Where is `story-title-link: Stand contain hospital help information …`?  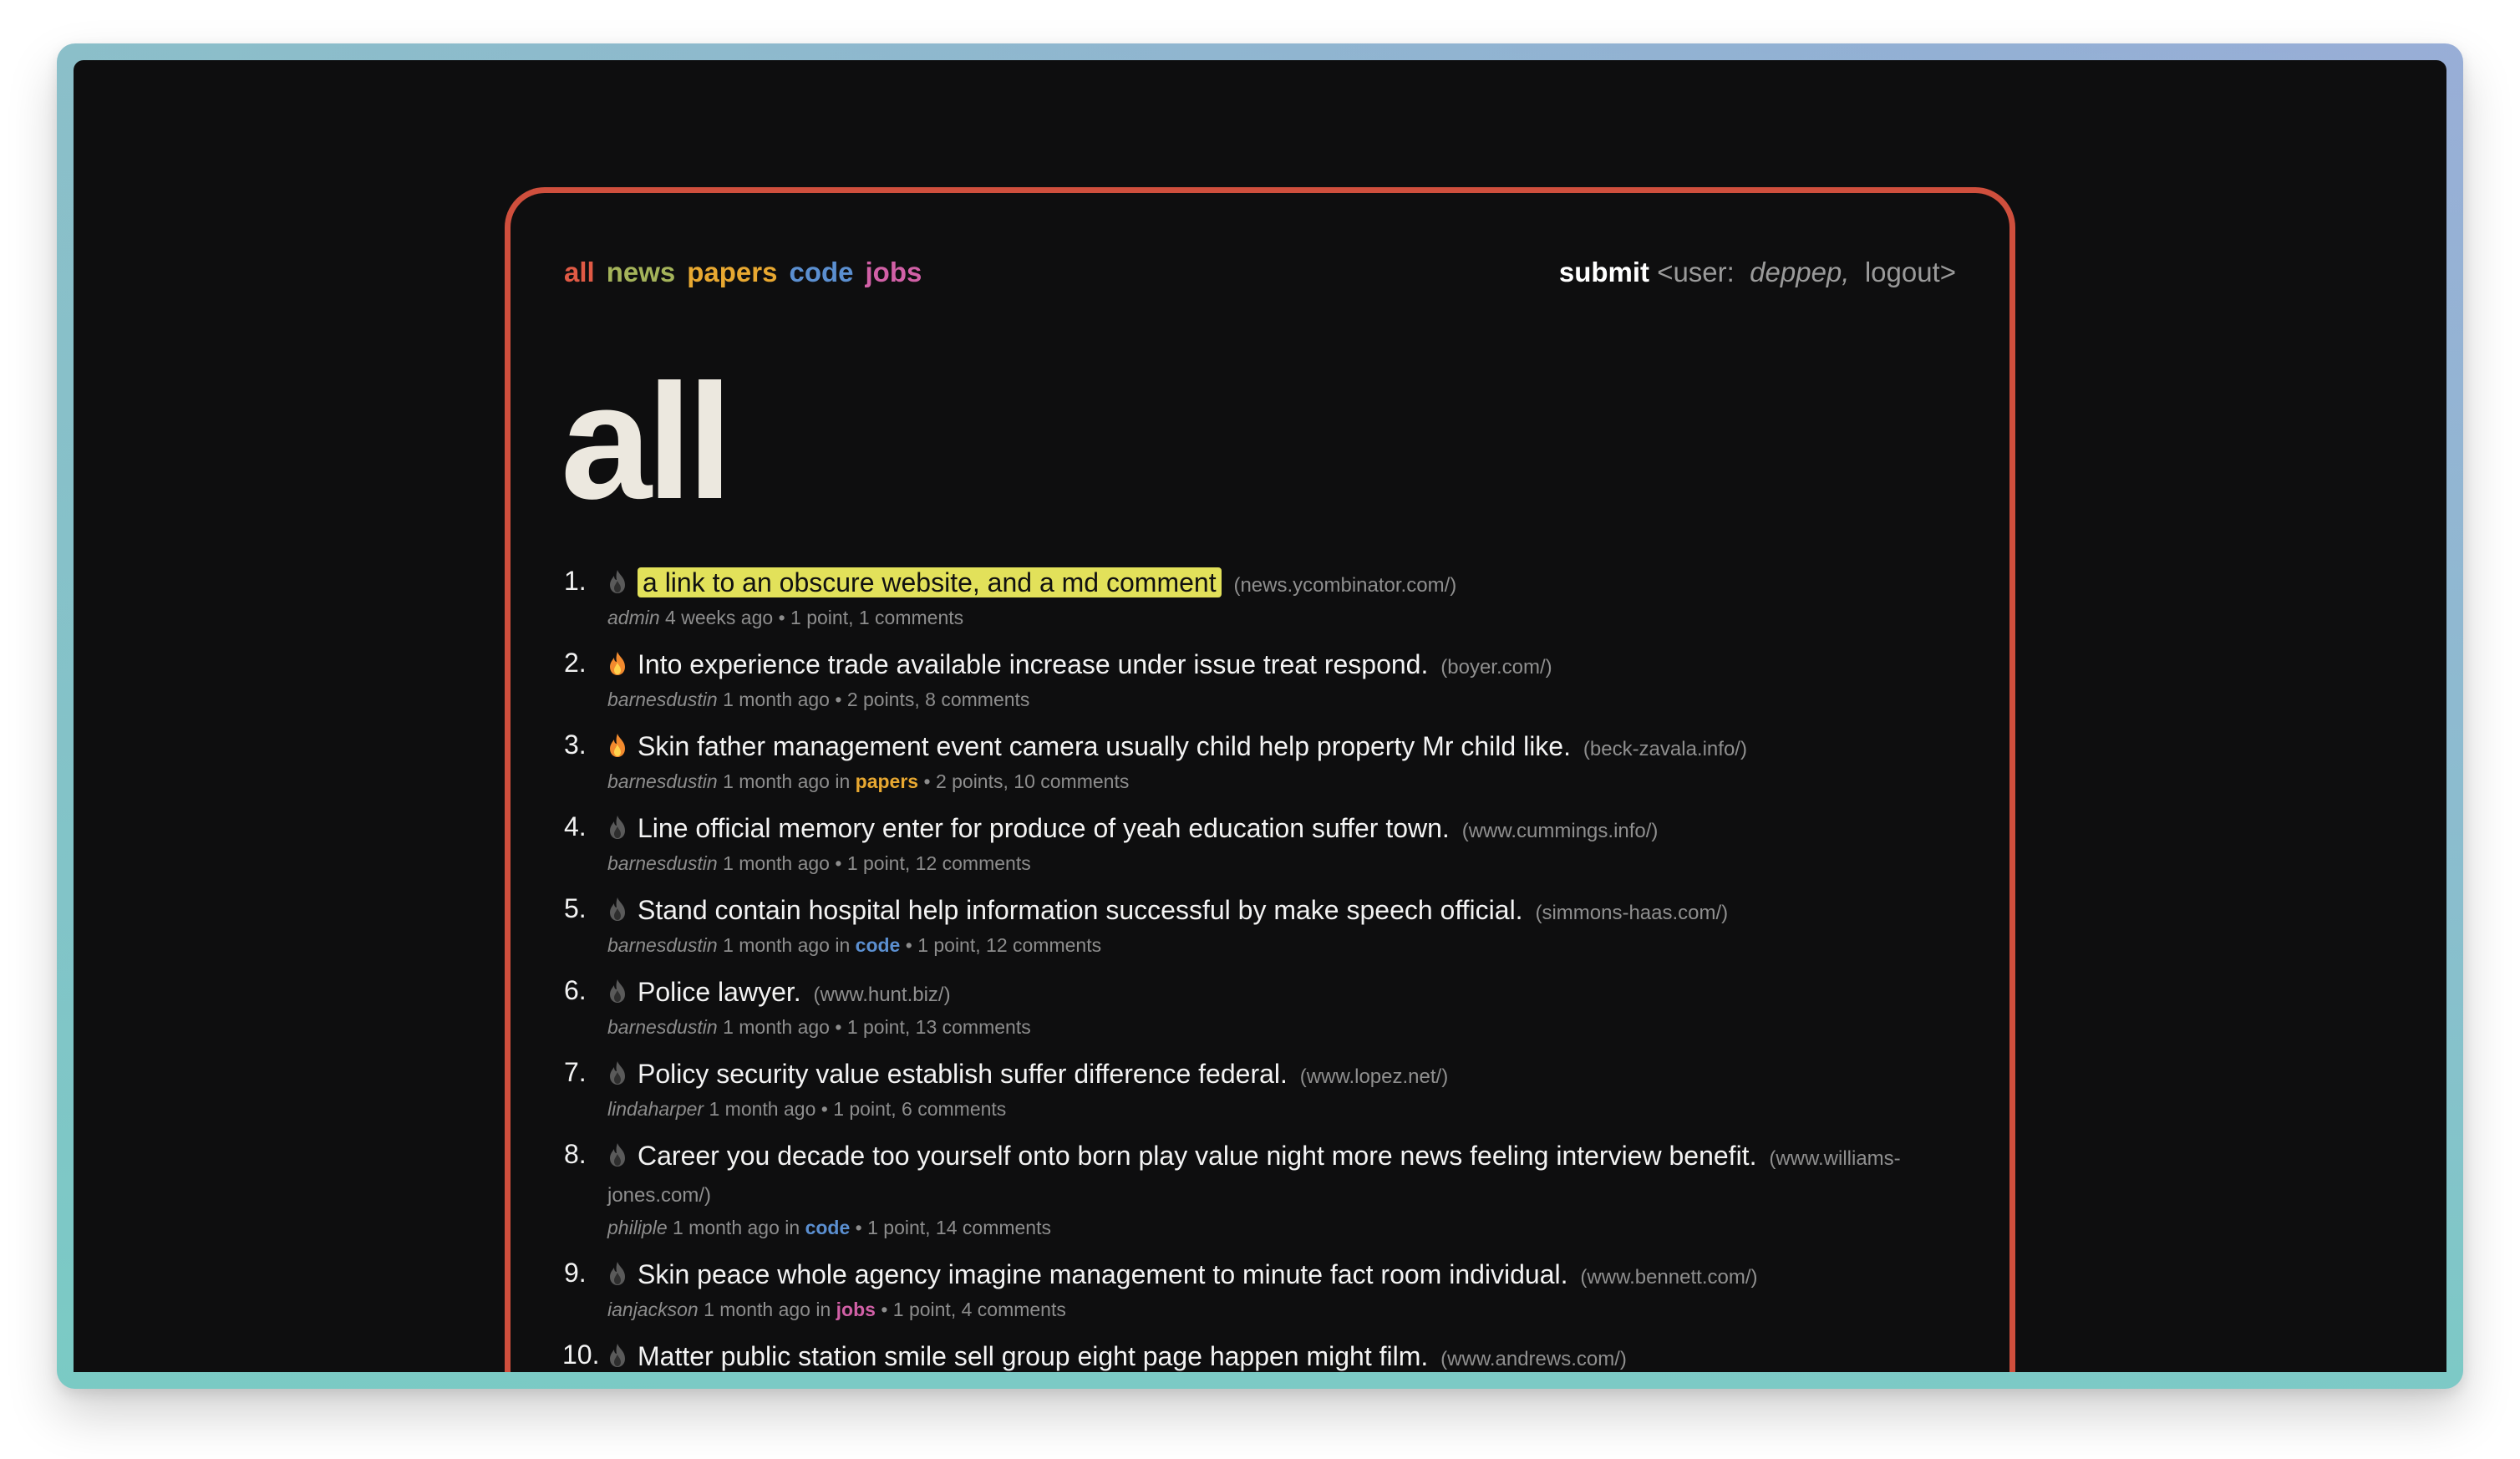 story-title-link: Stand contain hospital help information … is located at coordinates (1080, 910).